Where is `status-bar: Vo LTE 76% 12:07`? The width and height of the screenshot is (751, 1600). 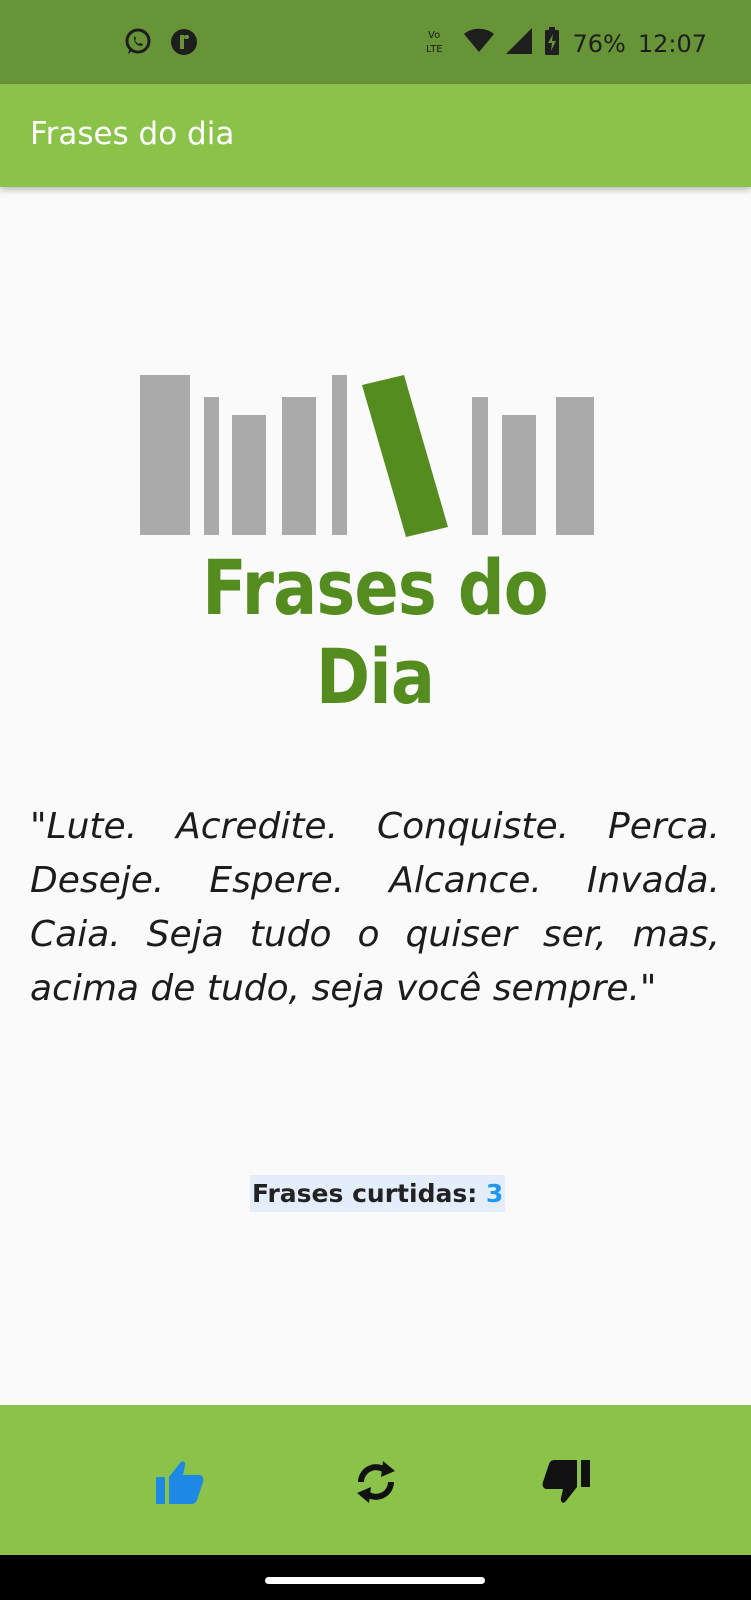
status-bar: Vo LTE 76% 12:07 is located at coordinates (375, 42).